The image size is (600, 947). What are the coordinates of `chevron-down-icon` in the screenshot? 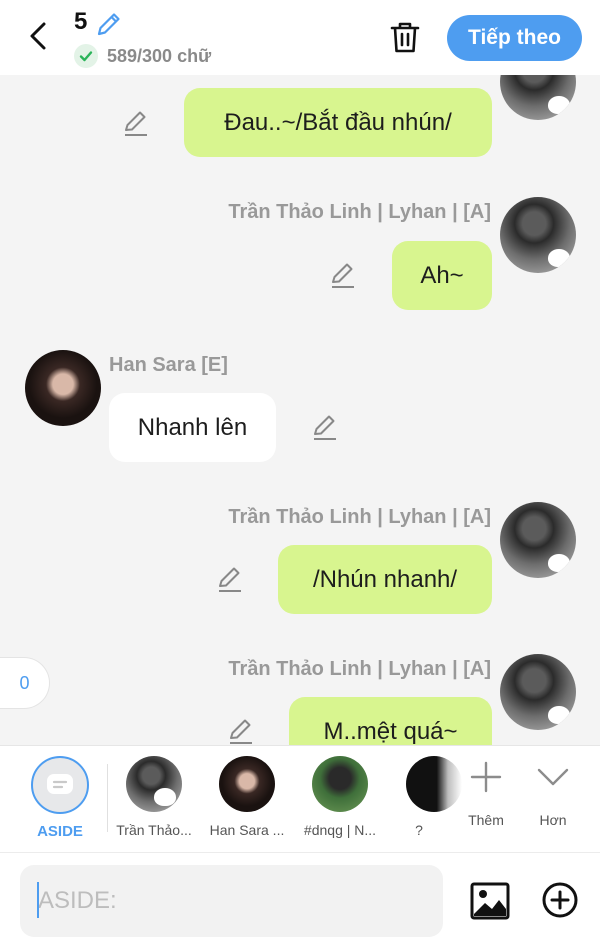 It's located at (553, 777).